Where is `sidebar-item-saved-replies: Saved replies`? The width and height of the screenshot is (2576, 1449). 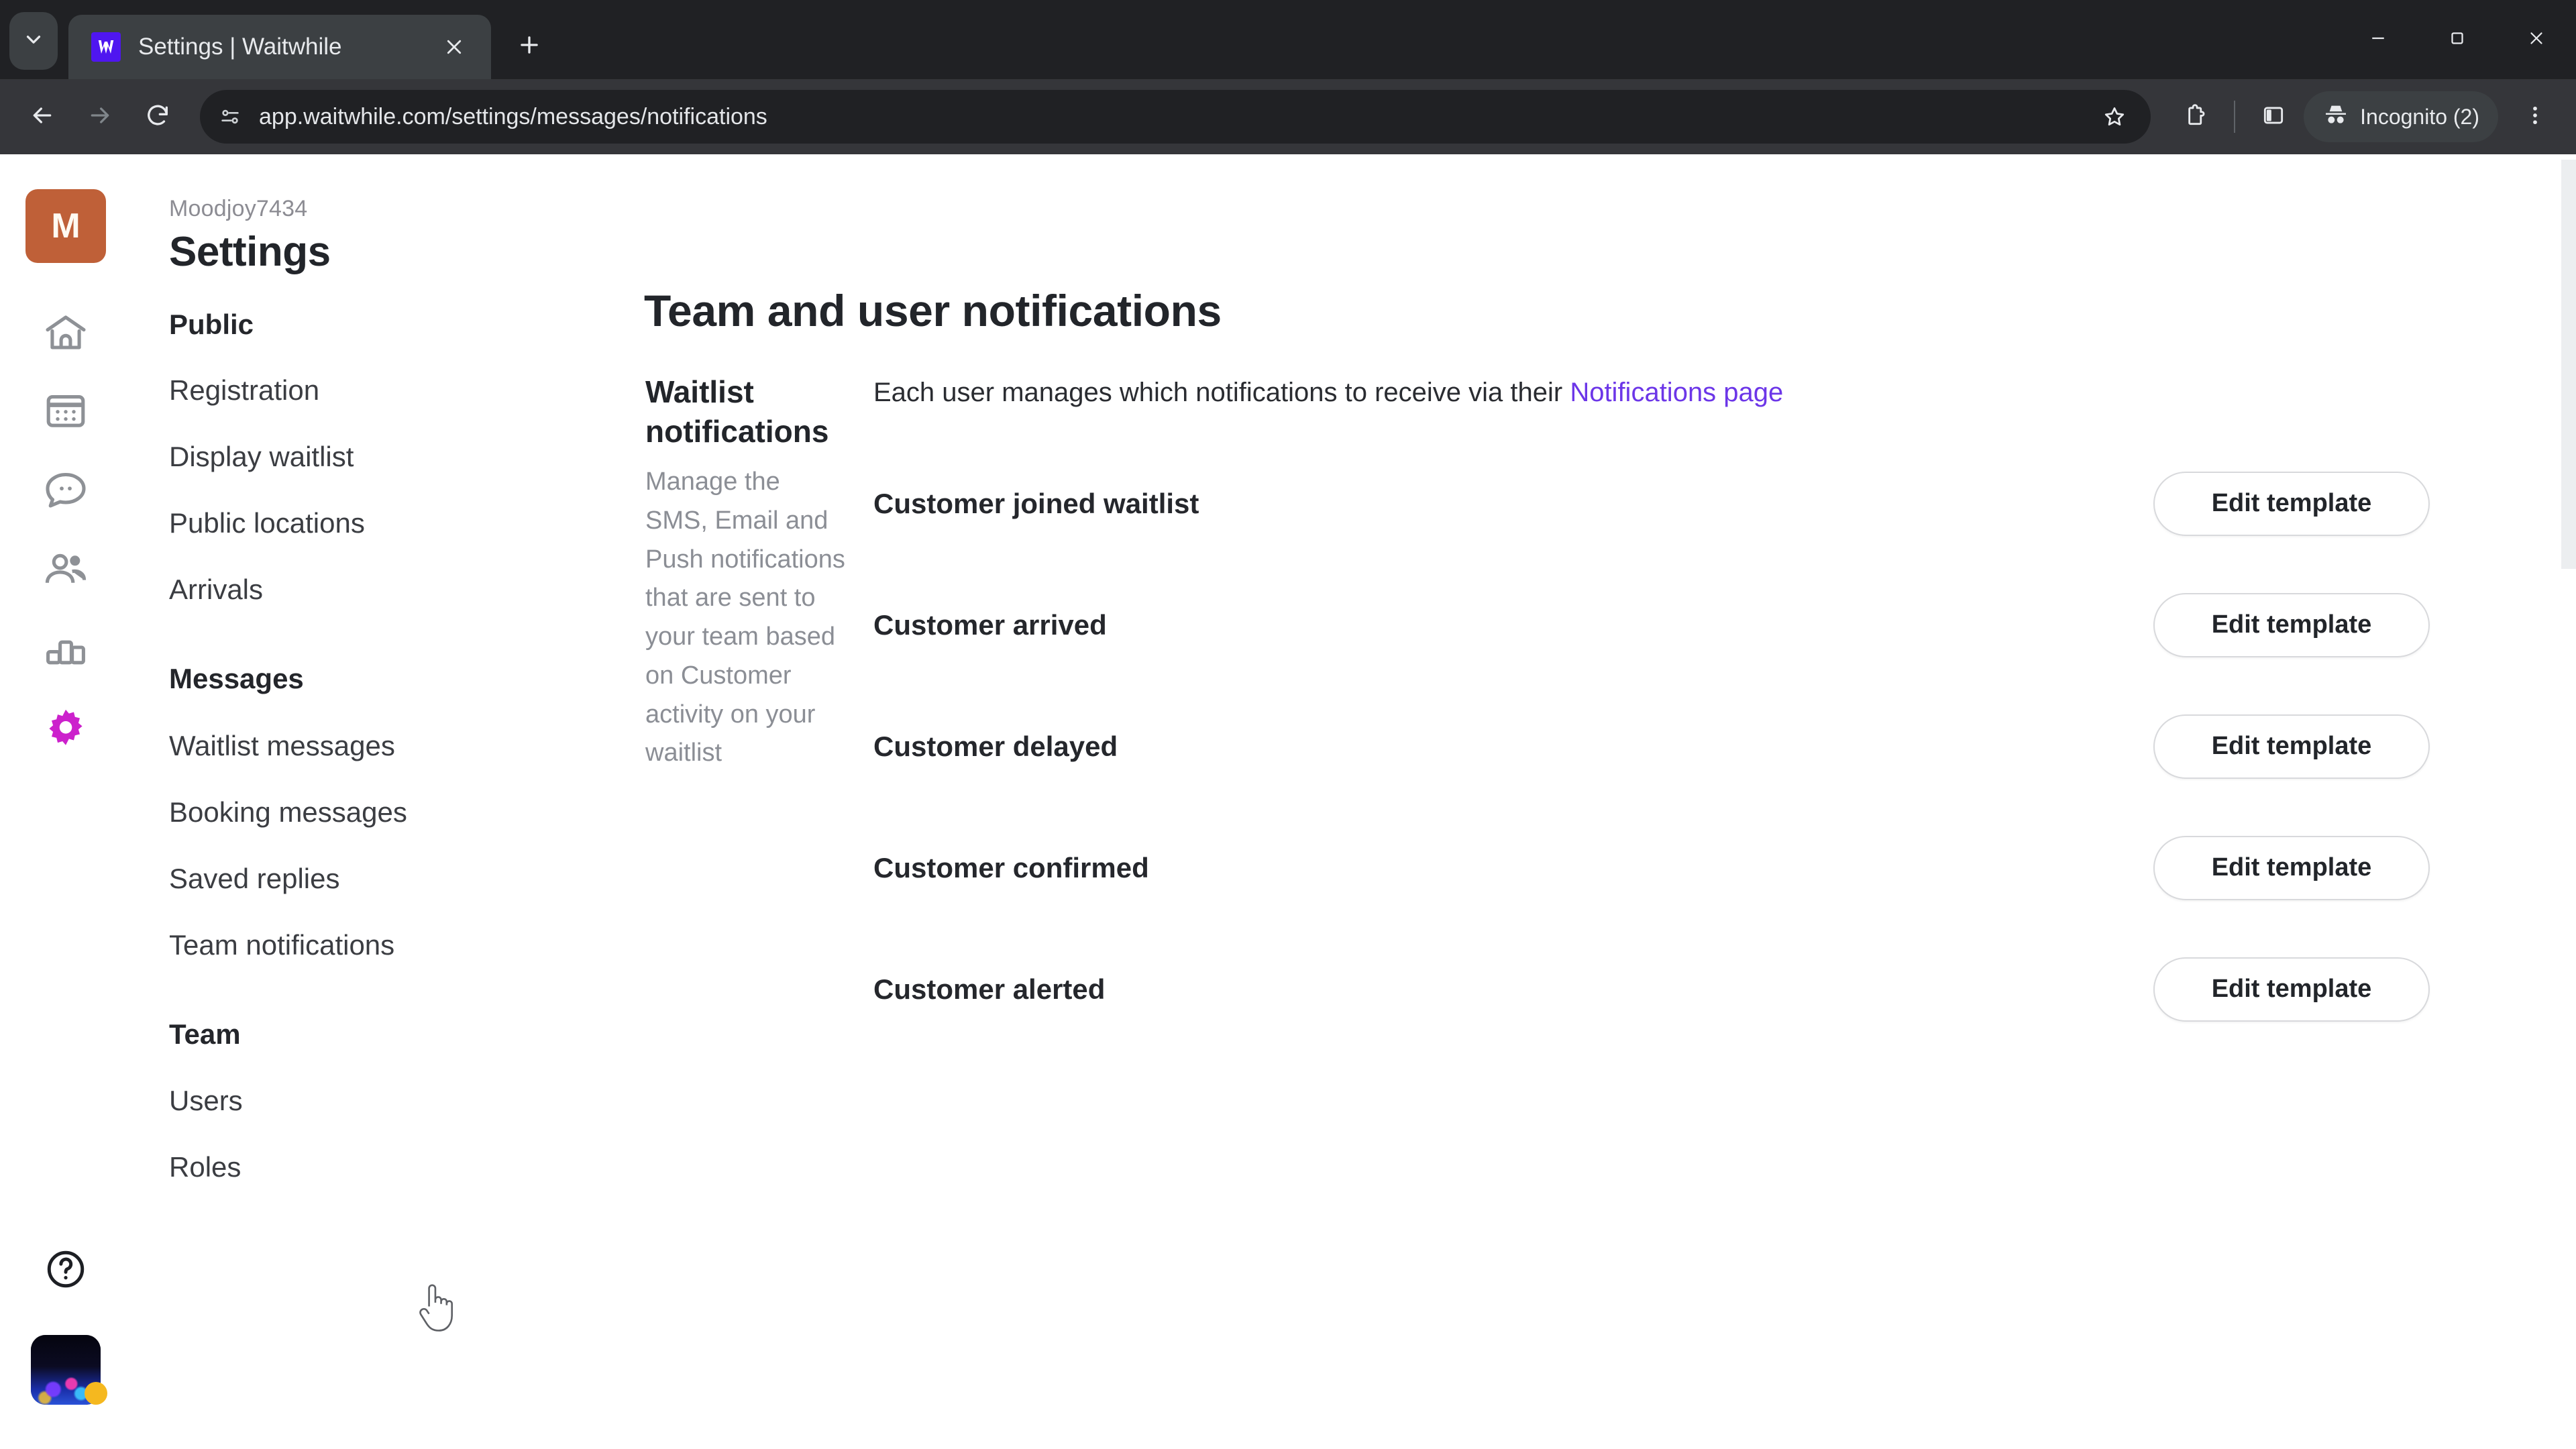
sidebar-item-saved-replies: Saved replies is located at coordinates (254, 879).